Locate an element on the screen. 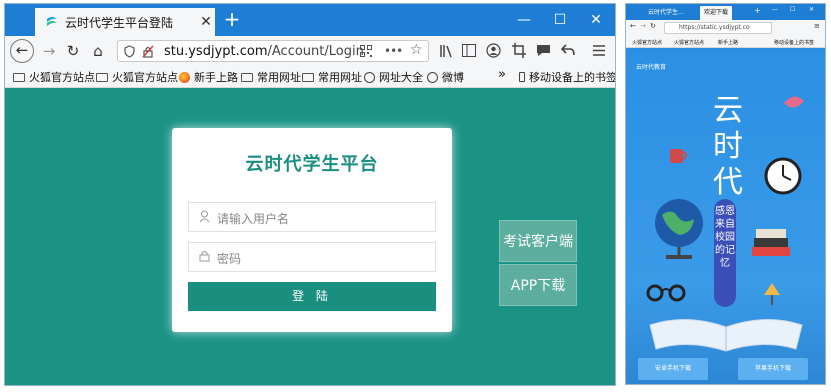 This screenshot has height=392, width=831. tab-download: 欢迎下载 is located at coordinates (716, 13).